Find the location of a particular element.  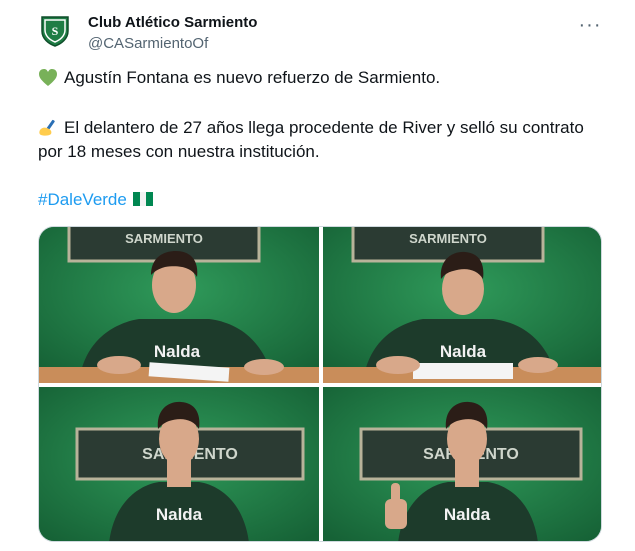

photo-thumbs-up-image: SARMIENTO Nalda is located at coordinates (462, 464).